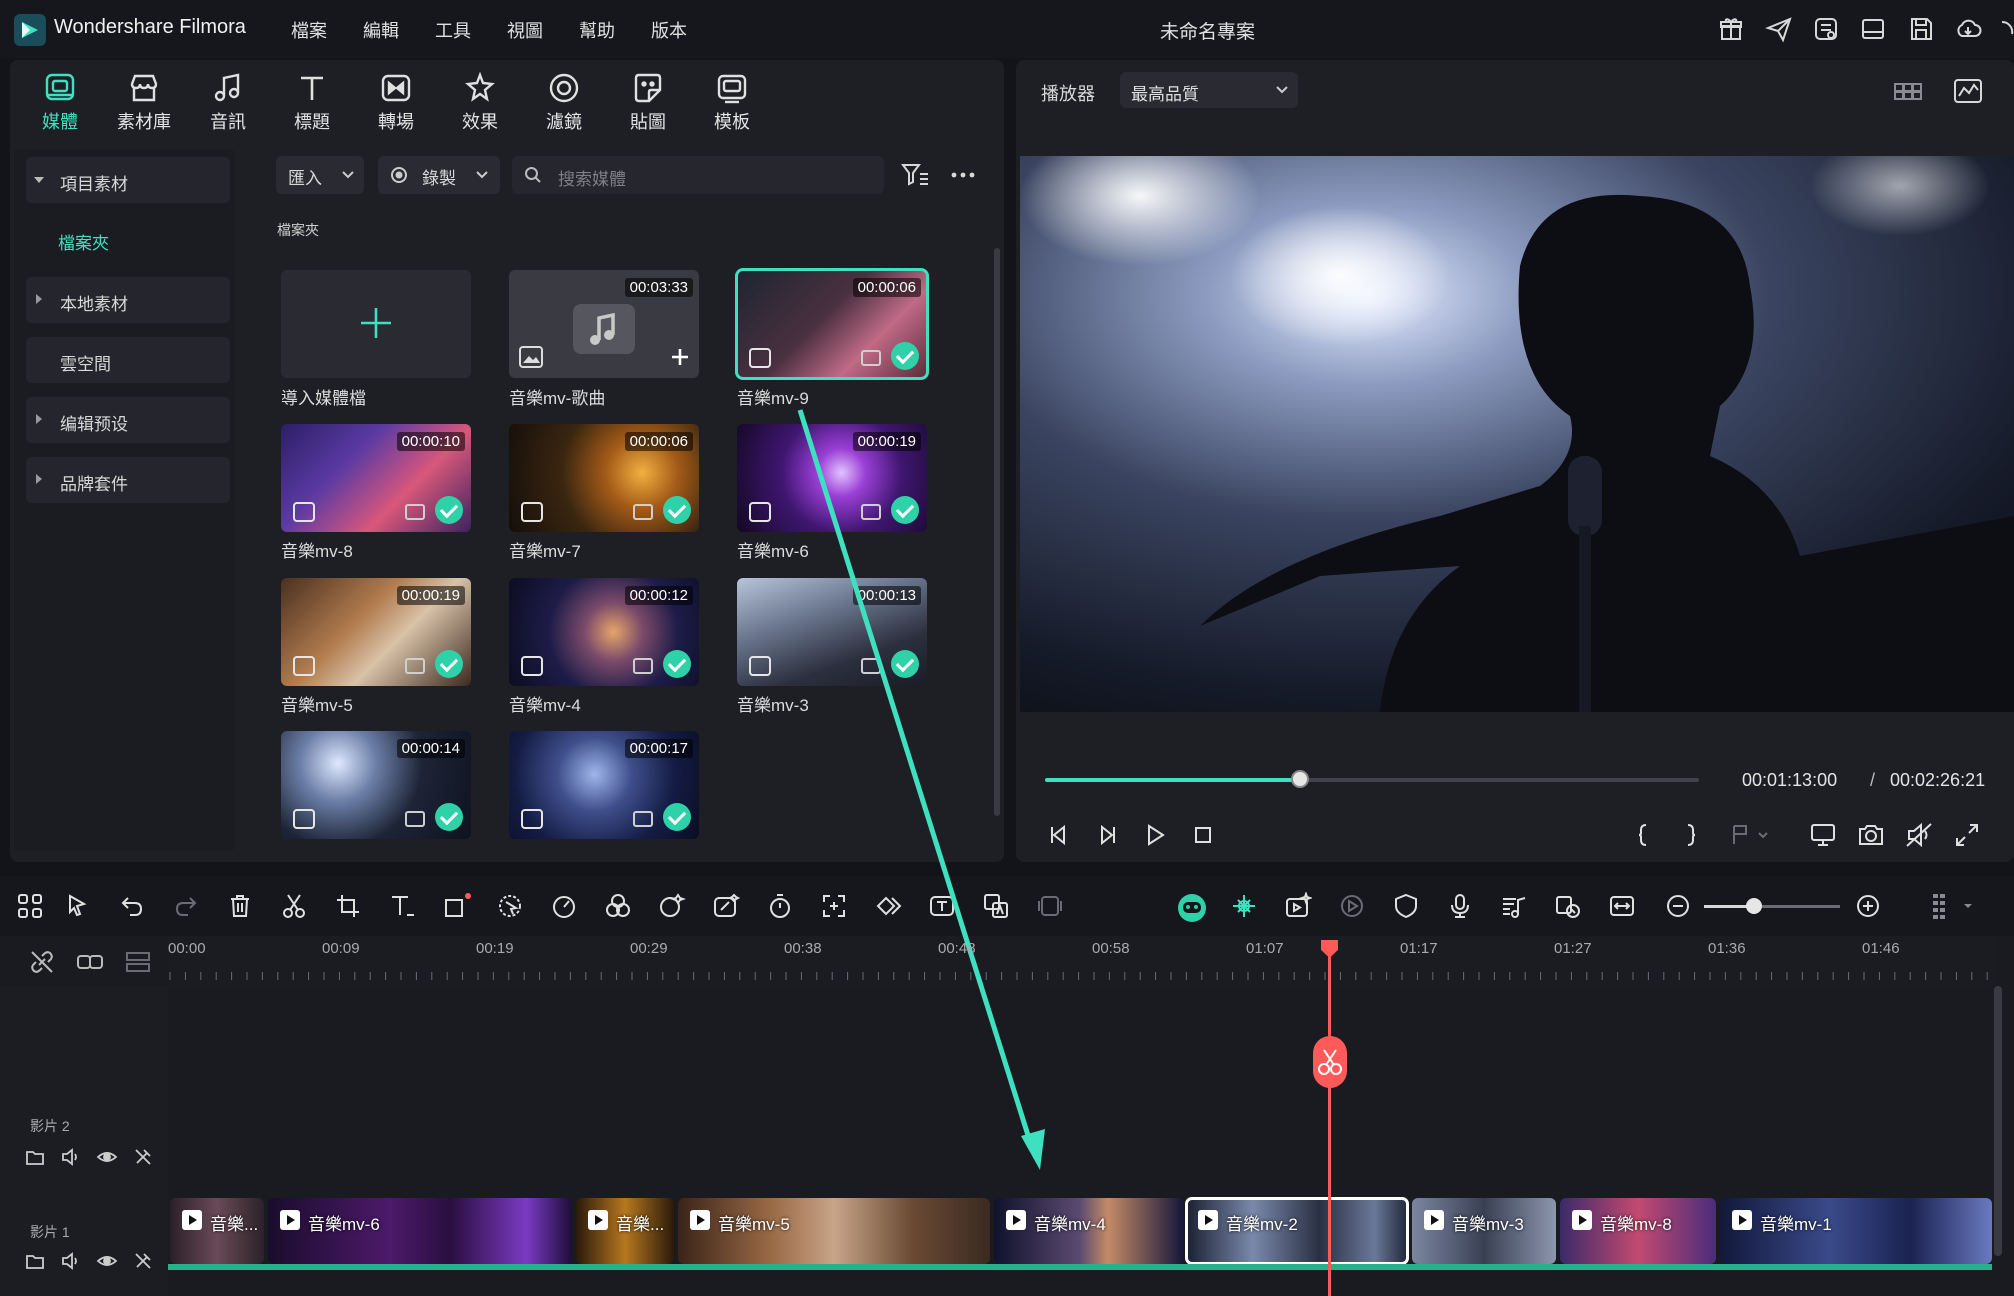 Image resolution: width=2014 pixels, height=1296 pixels. I want to click on more-window-icon, so click(2007, 29).